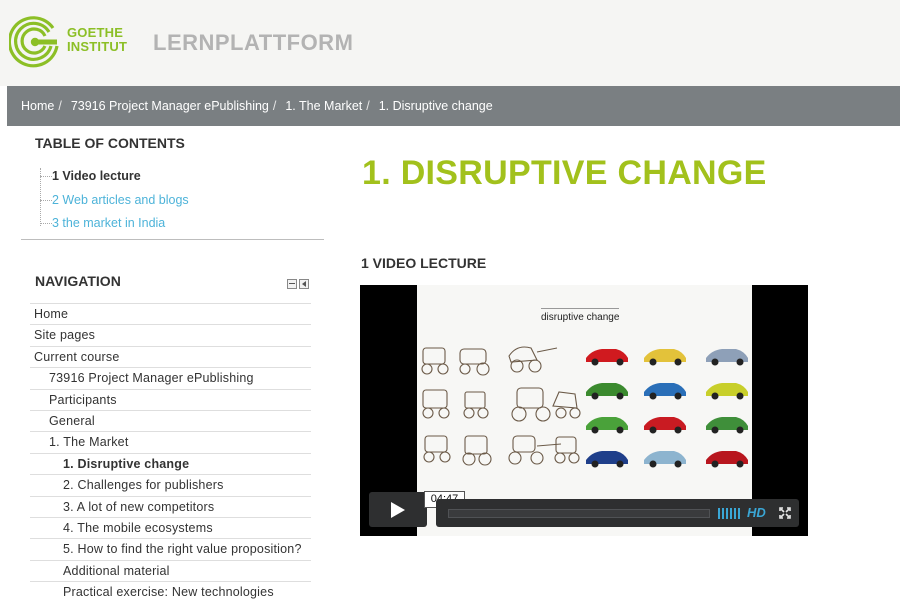 The image size is (900, 607). Describe the element at coordinates (667, 408) in the screenshot. I see `sports-cars-image` at that location.